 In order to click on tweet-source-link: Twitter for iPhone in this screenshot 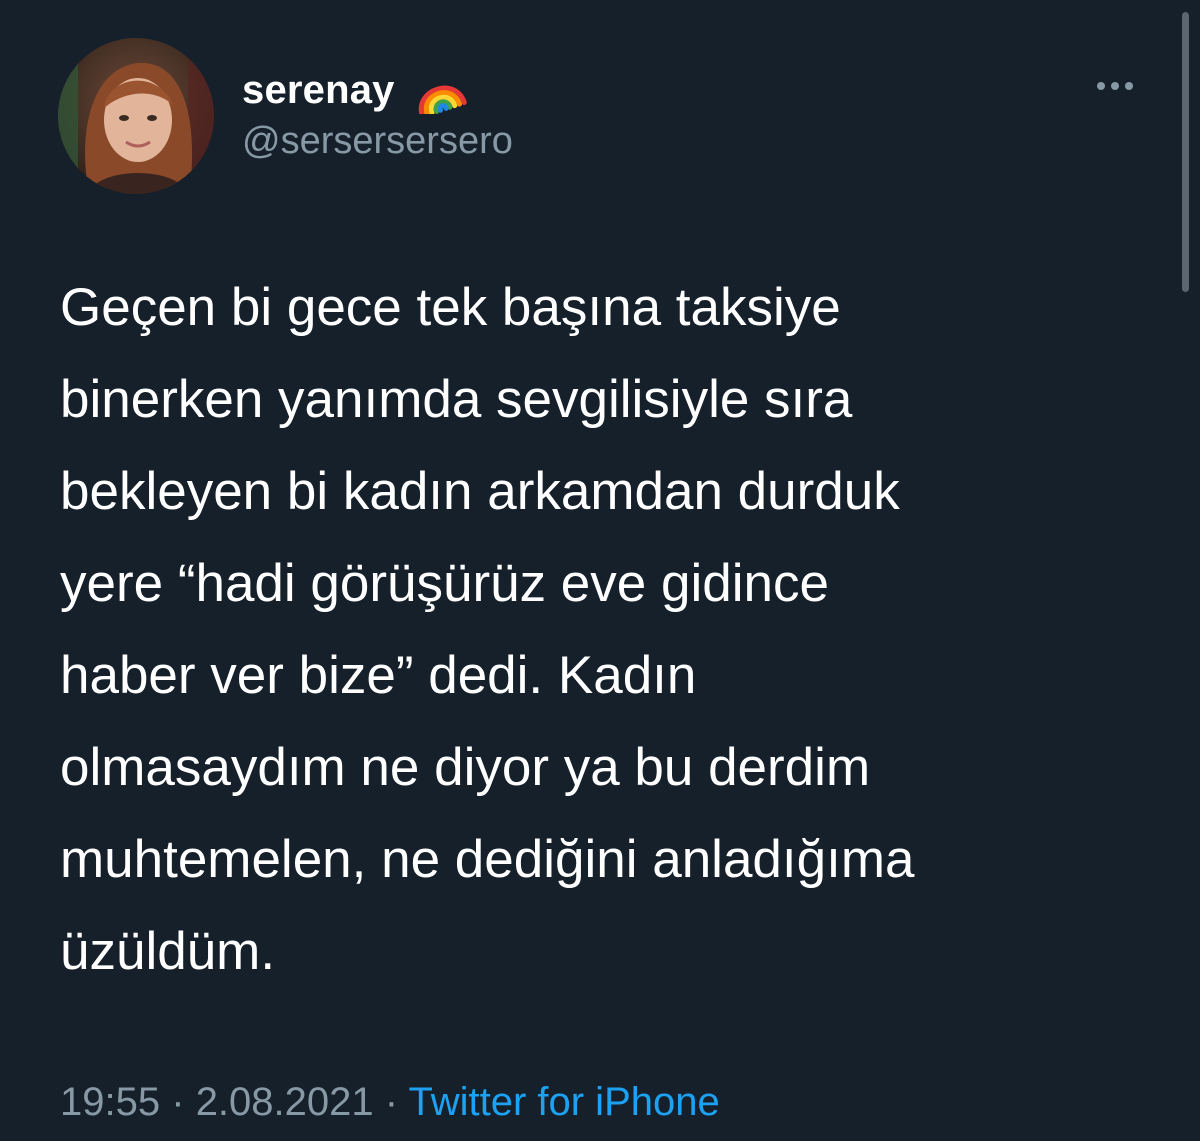, I will do `click(563, 1102)`.